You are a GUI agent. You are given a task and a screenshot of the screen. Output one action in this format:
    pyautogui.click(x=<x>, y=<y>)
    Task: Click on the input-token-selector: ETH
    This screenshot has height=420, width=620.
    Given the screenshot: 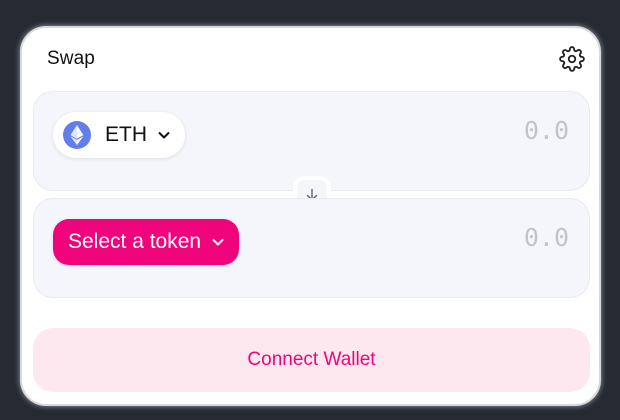 What is the action you would take?
    pyautogui.click(x=119, y=135)
    